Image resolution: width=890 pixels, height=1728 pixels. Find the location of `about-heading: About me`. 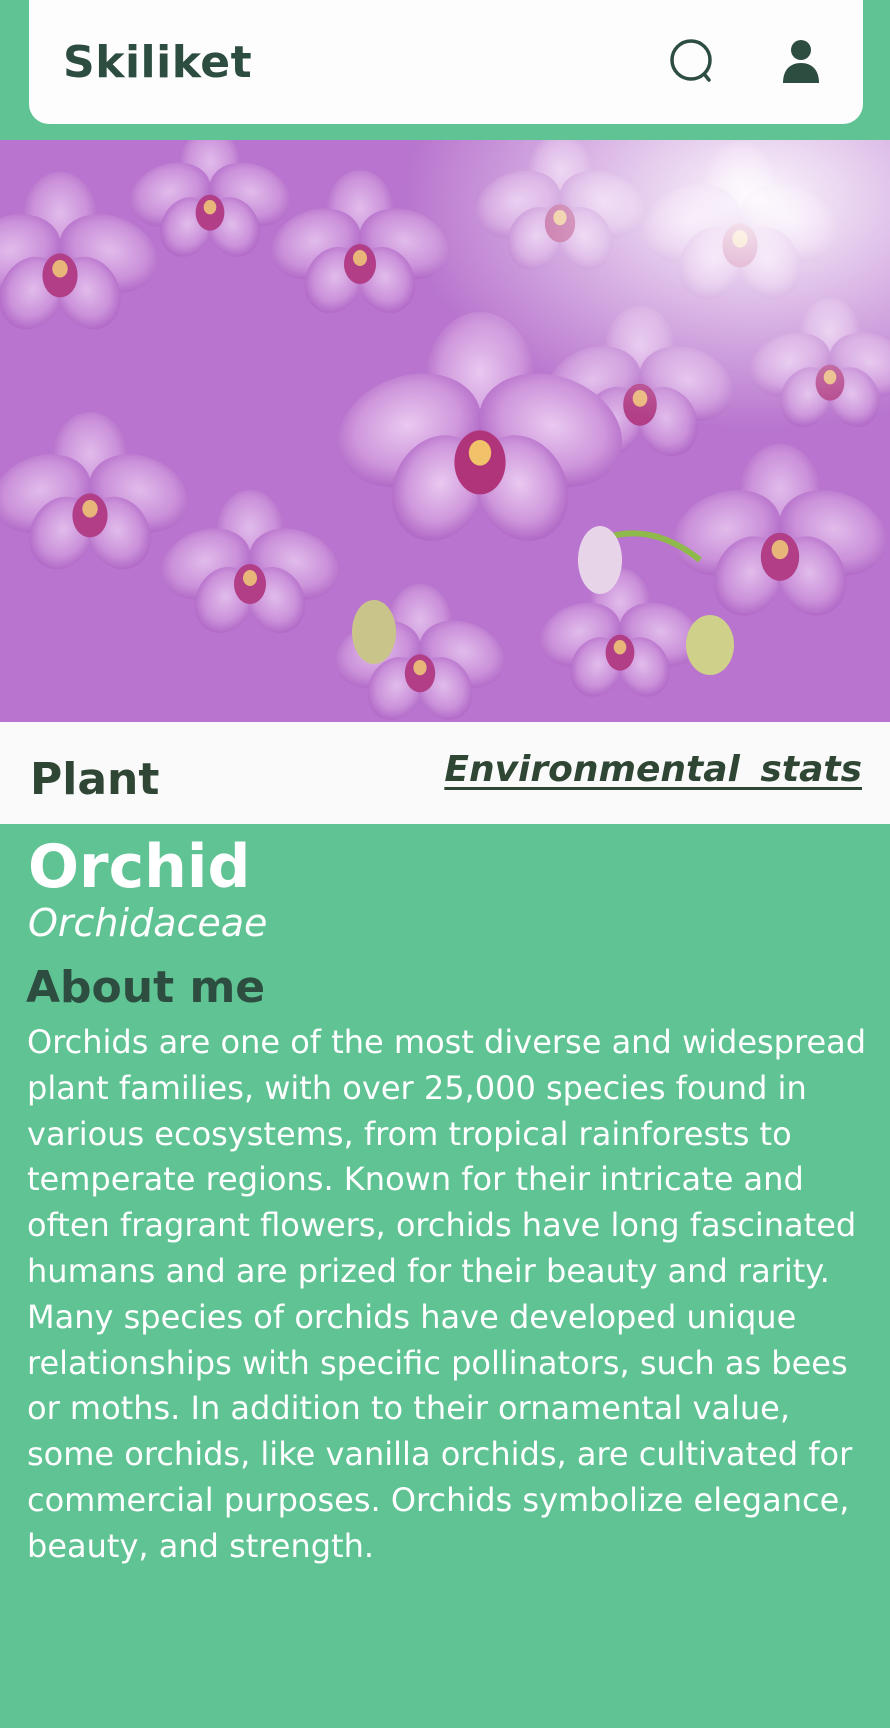

about-heading: About me is located at coordinates (146, 987).